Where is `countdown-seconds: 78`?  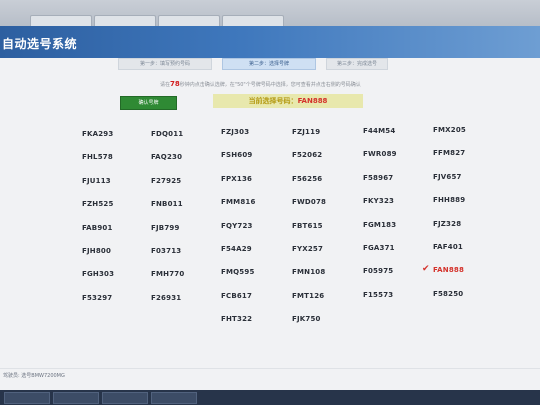 countdown-seconds: 78 is located at coordinates (175, 84).